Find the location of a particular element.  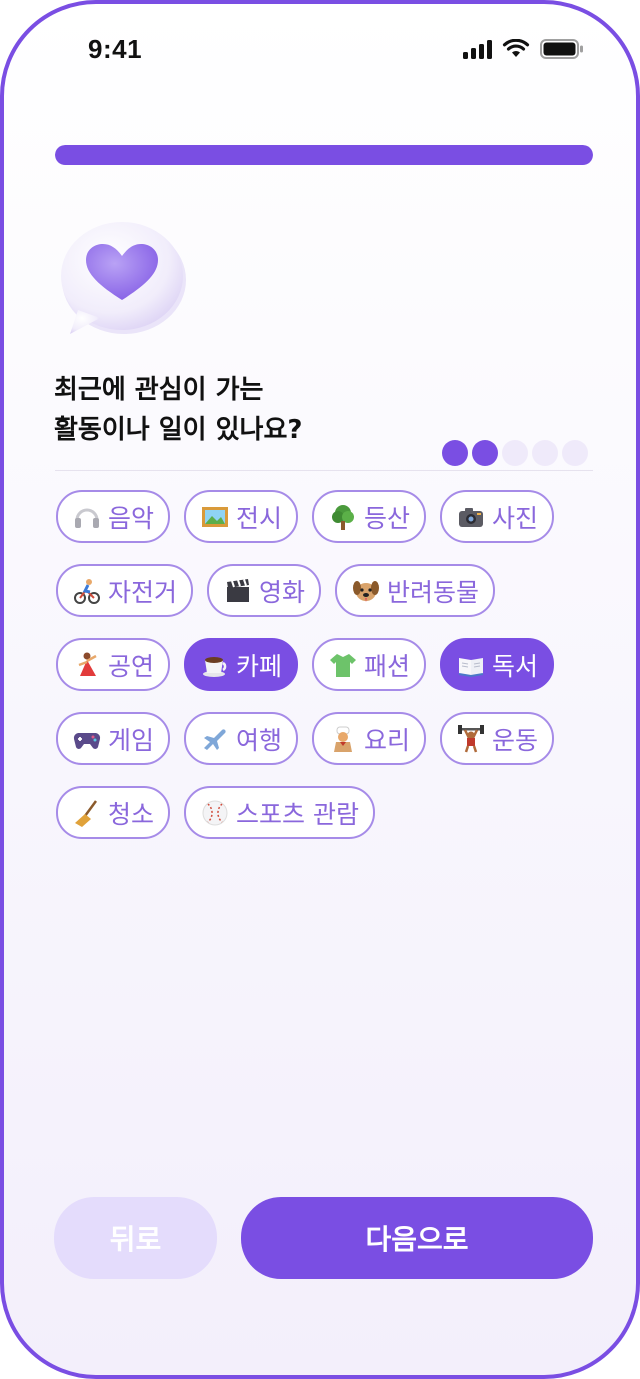

clapperboard-icon is located at coordinates (238, 591).